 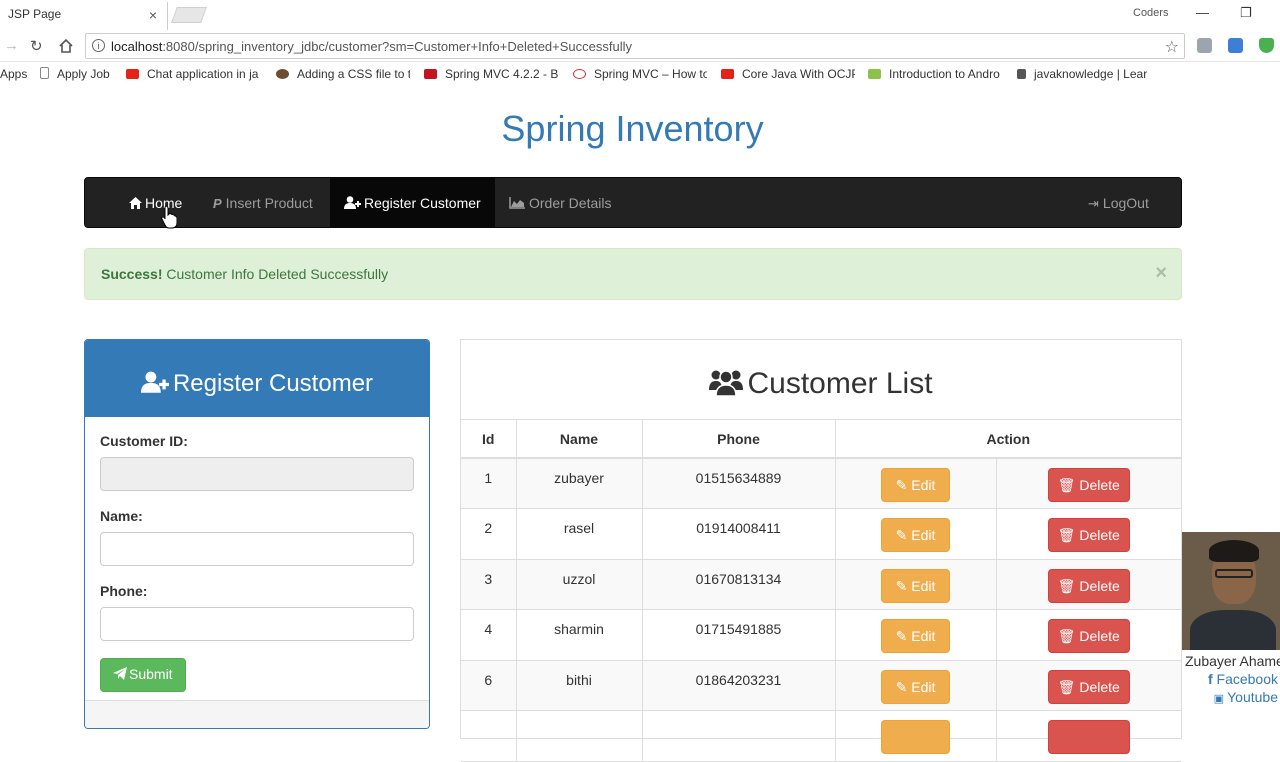 I want to click on bookmark-item: Apply Job, so click(x=75, y=74).